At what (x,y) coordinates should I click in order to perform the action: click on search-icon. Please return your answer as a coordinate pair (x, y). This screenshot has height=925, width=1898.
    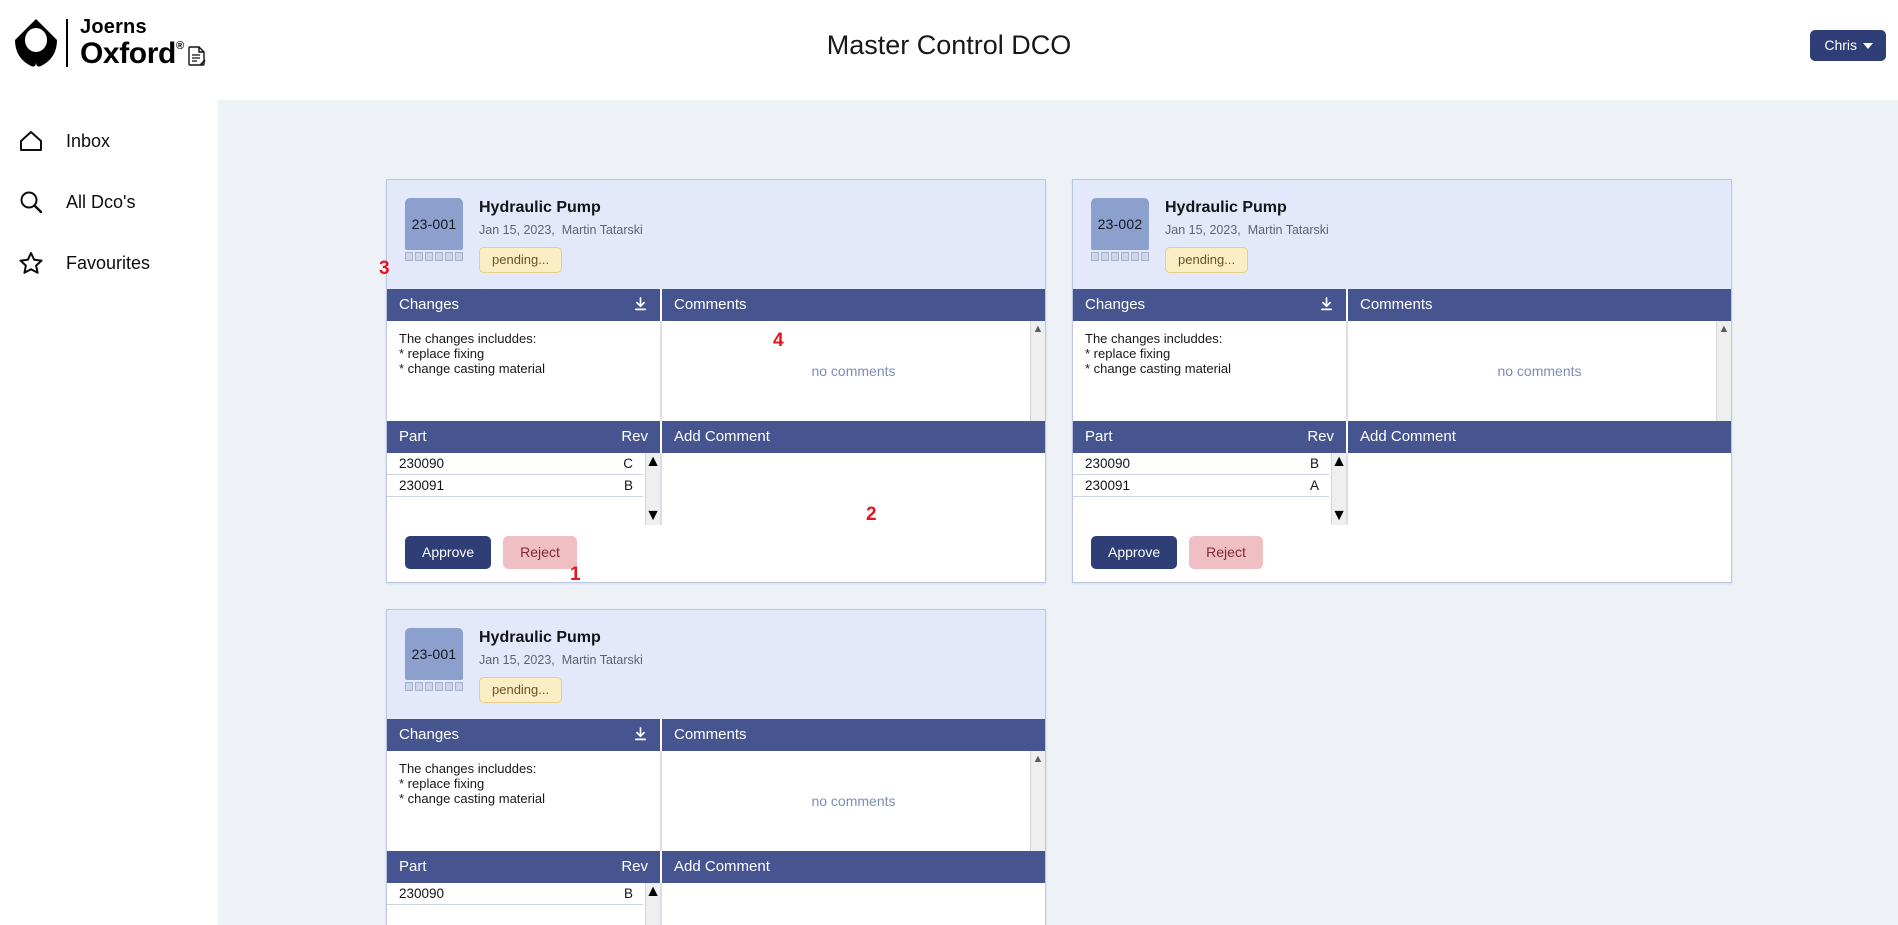
    Looking at the image, I should click on (31, 202).